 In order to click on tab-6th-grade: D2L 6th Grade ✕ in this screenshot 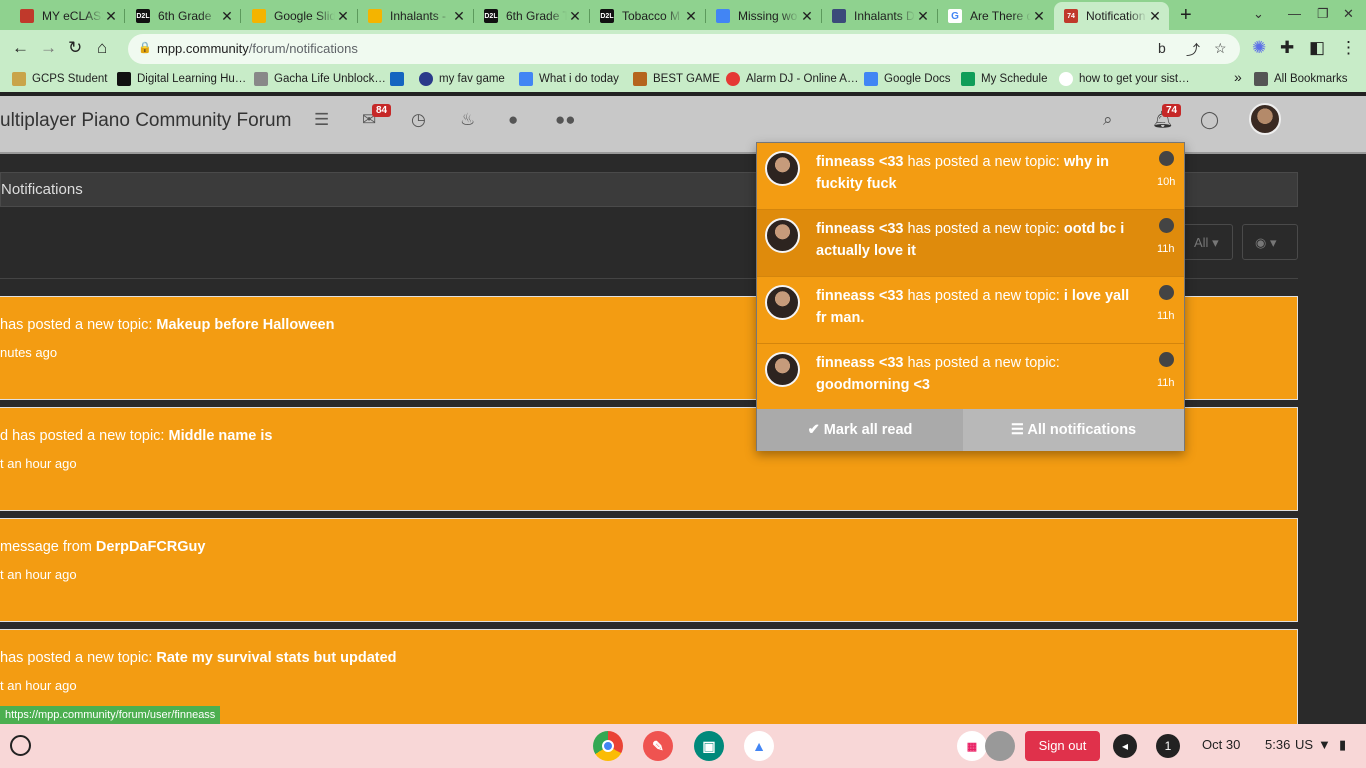, I will do `click(183, 16)`.